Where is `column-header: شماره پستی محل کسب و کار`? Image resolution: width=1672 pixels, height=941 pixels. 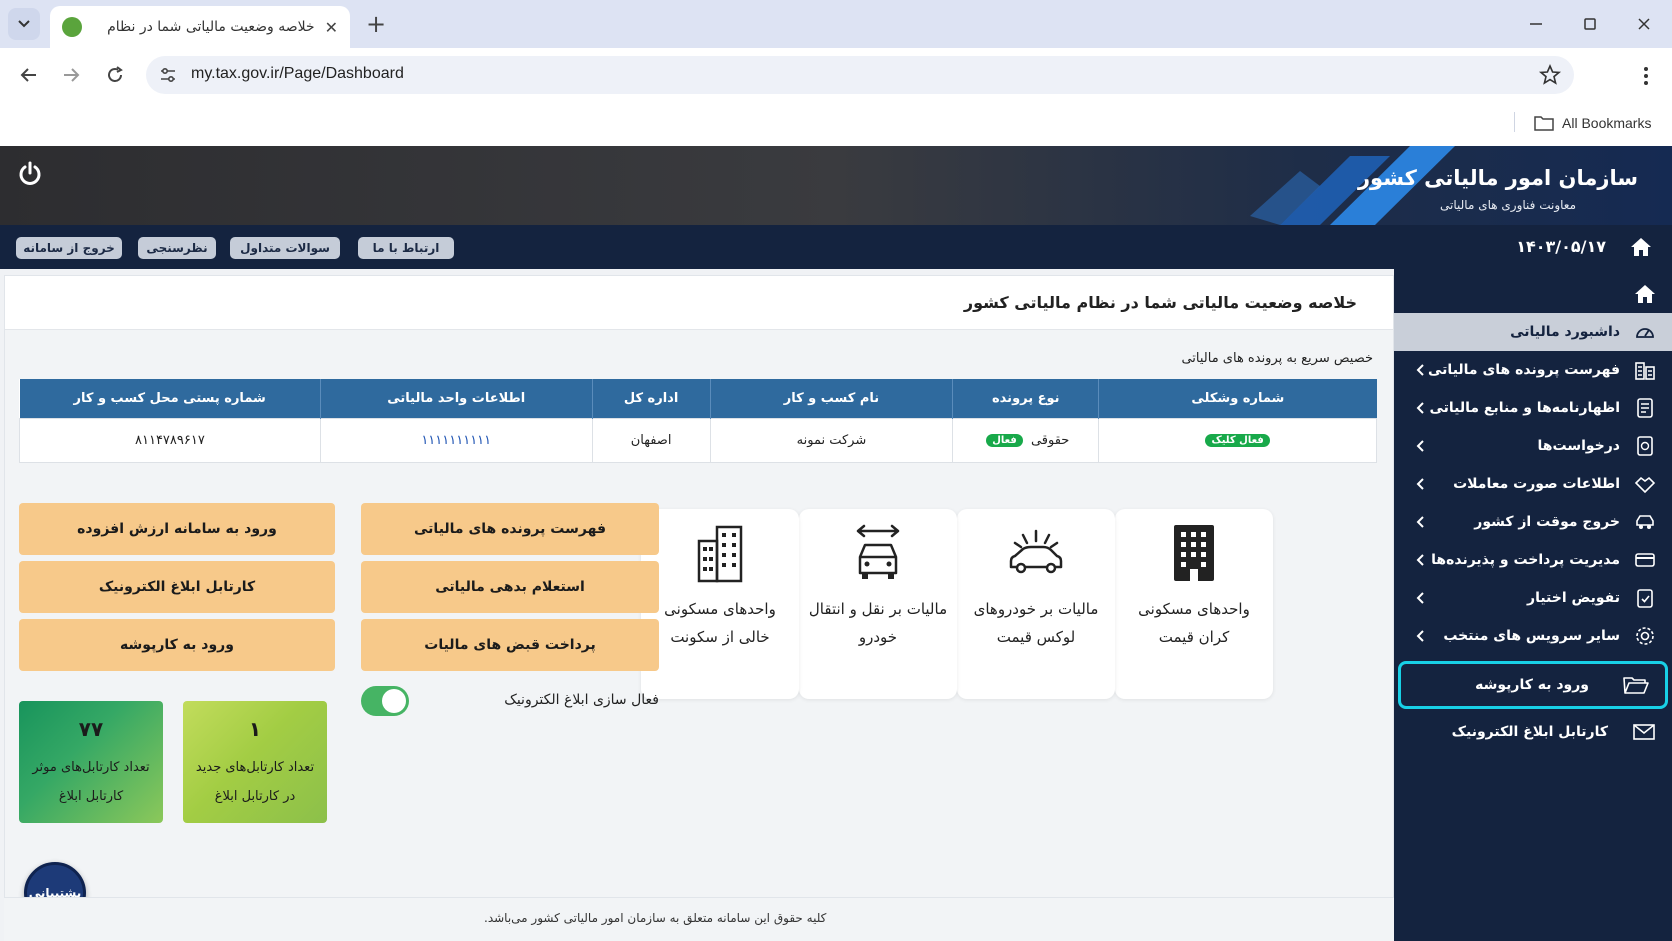 column-header: شماره پستی محل کسب و کار is located at coordinates (170, 398).